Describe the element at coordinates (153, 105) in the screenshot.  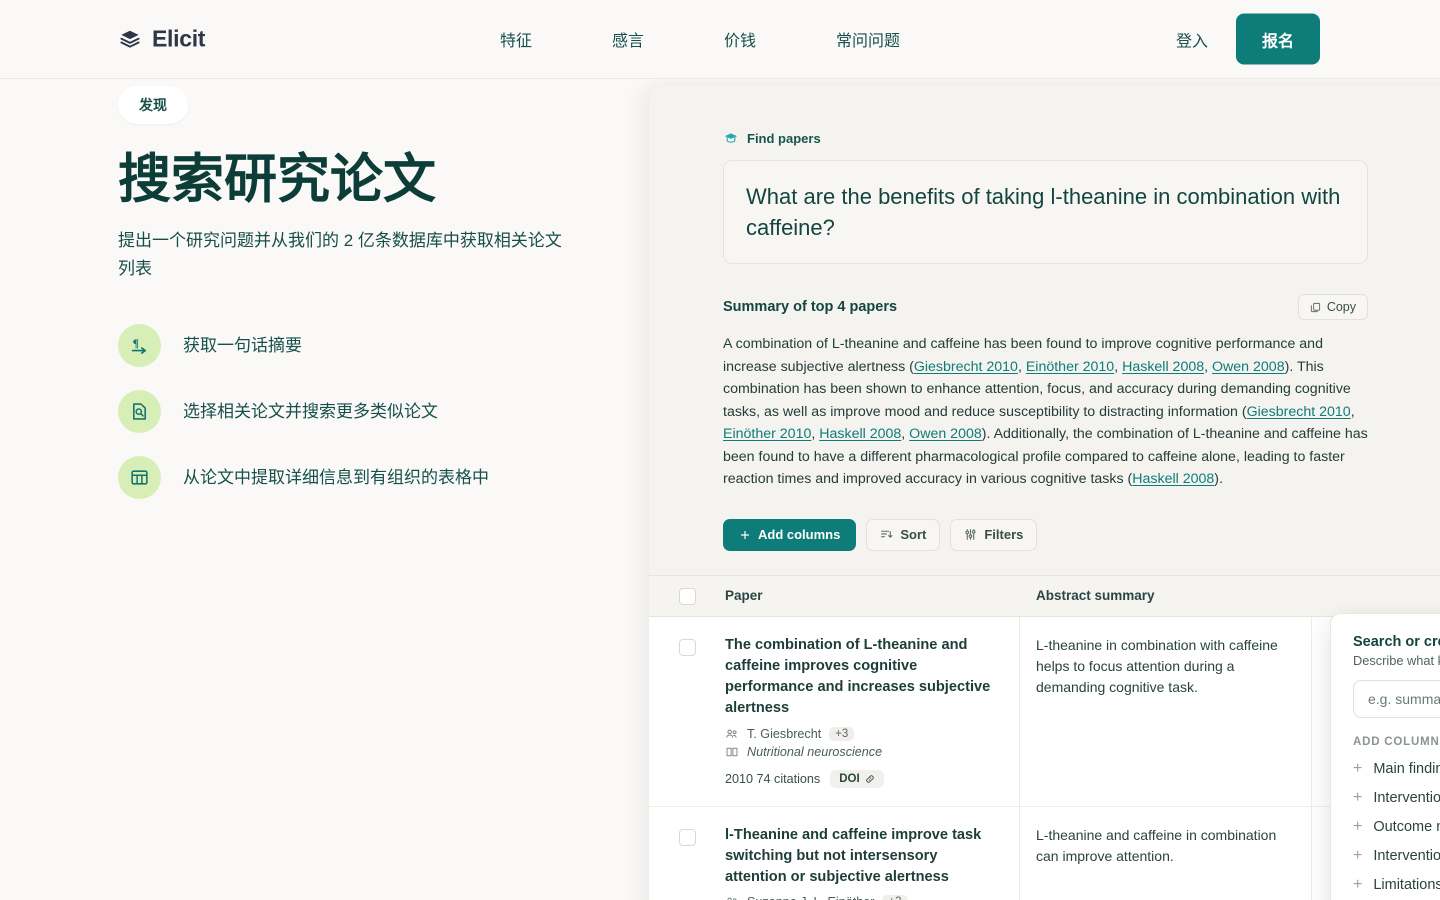
I see `discover-badge: 发现` at that location.